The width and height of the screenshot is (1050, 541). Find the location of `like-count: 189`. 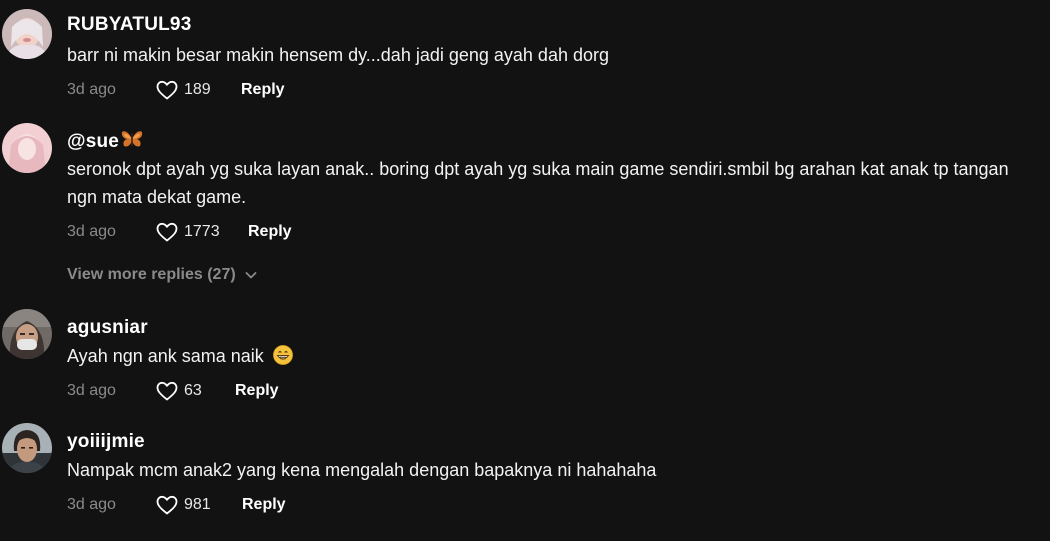

like-count: 189 is located at coordinates (197, 89).